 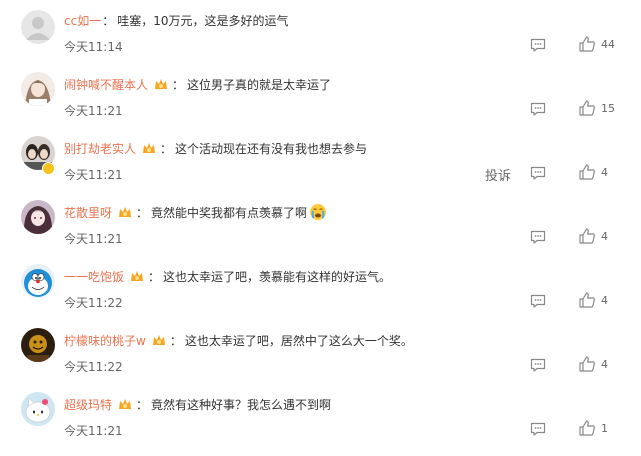 What do you see at coordinates (106, 84) in the screenshot?
I see `username-link: 闹钟喊不醒本人` at bounding box center [106, 84].